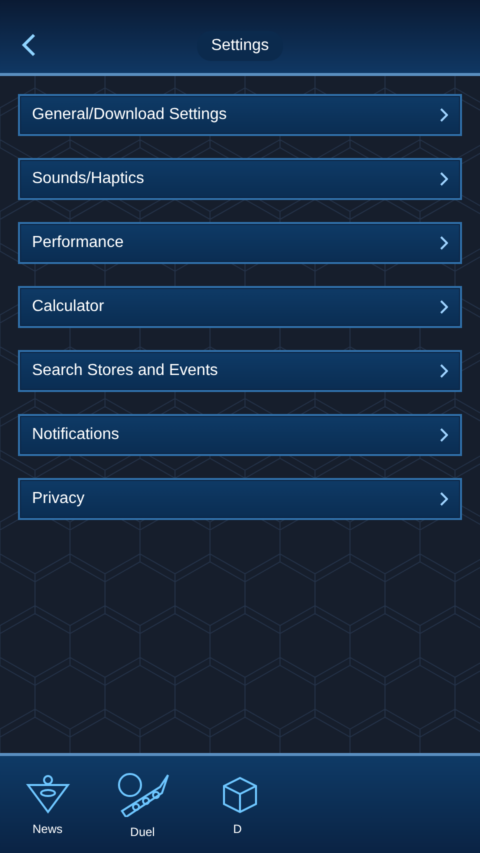 The image size is (480, 853). Describe the element at coordinates (240, 46) in the screenshot. I see `page-title: Settings` at that location.